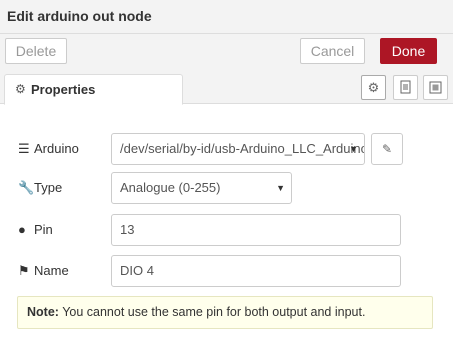 The width and height of the screenshot is (453, 341). Describe the element at coordinates (201, 188) in the screenshot. I see `type-select: Analogue (0-255) ▼` at that location.